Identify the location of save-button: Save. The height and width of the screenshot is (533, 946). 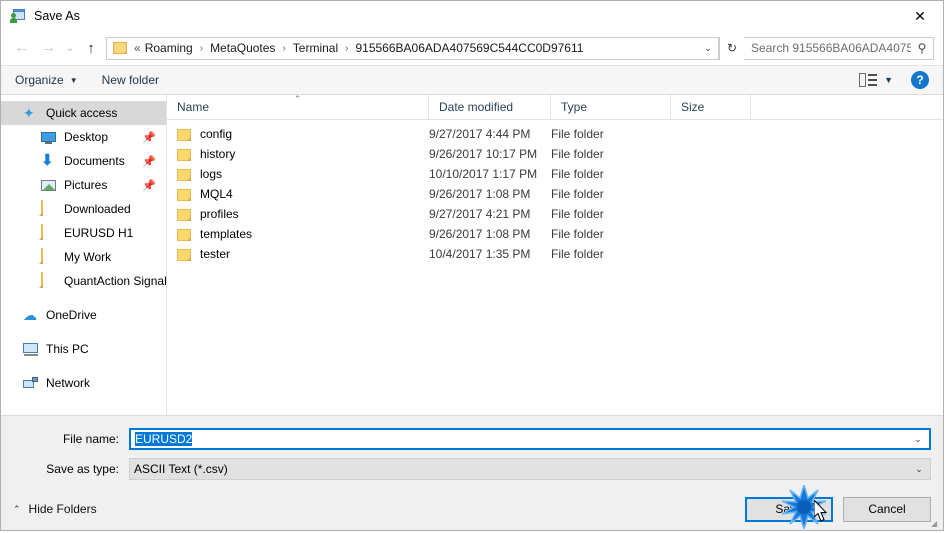
(789, 509).